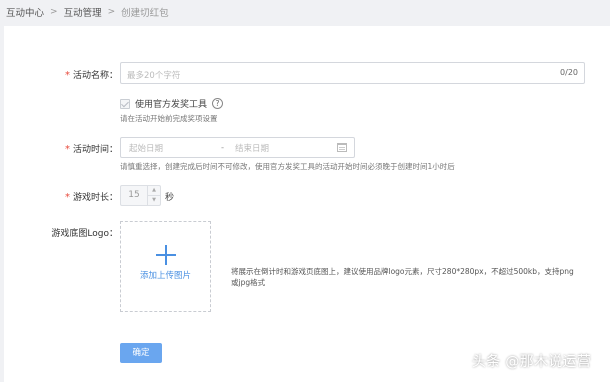  What do you see at coordinates (154, 200) in the screenshot?
I see `decrement-arrow-icon: ▼` at bounding box center [154, 200].